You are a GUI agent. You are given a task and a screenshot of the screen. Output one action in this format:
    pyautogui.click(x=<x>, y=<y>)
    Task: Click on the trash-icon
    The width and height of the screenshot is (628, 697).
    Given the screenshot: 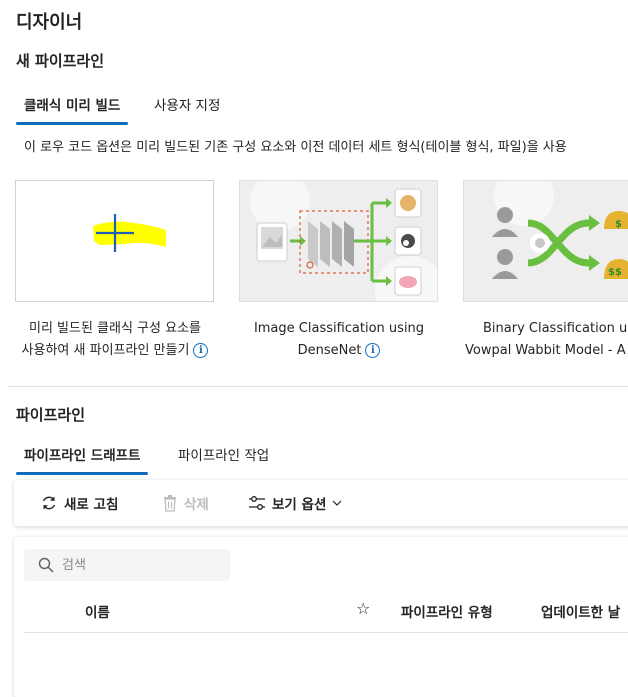 What is the action you would take?
    pyautogui.click(x=170, y=503)
    